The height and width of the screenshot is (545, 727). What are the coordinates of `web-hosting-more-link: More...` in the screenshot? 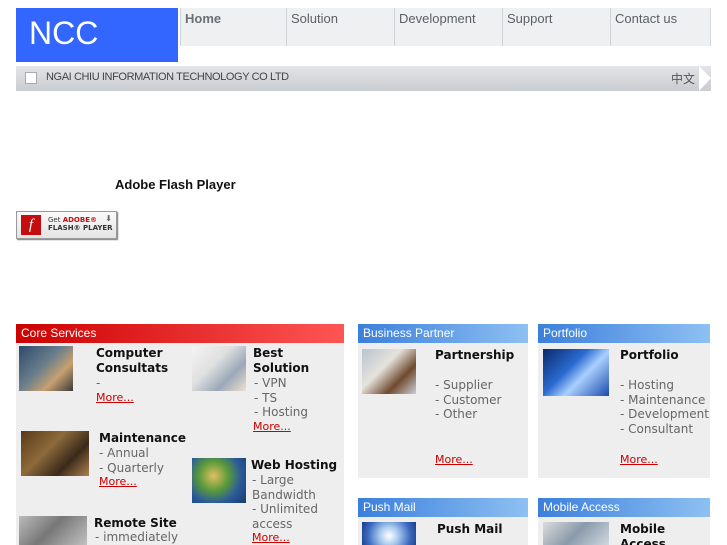 It's located at (271, 537).